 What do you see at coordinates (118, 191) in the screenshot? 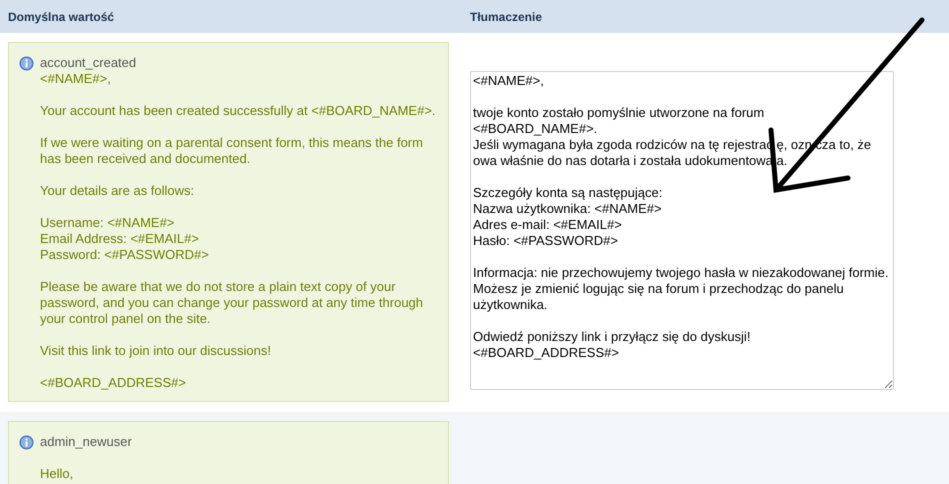
I see `default-text: Your details are as follows:` at bounding box center [118, 191].